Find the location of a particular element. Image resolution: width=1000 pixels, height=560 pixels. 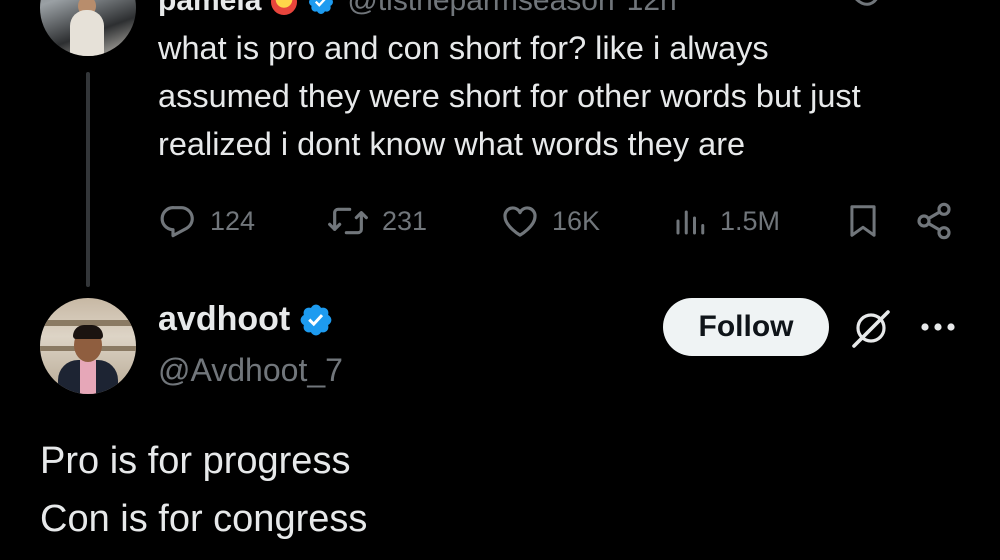

repost-button: 231 is located at coordinates (376, 221).